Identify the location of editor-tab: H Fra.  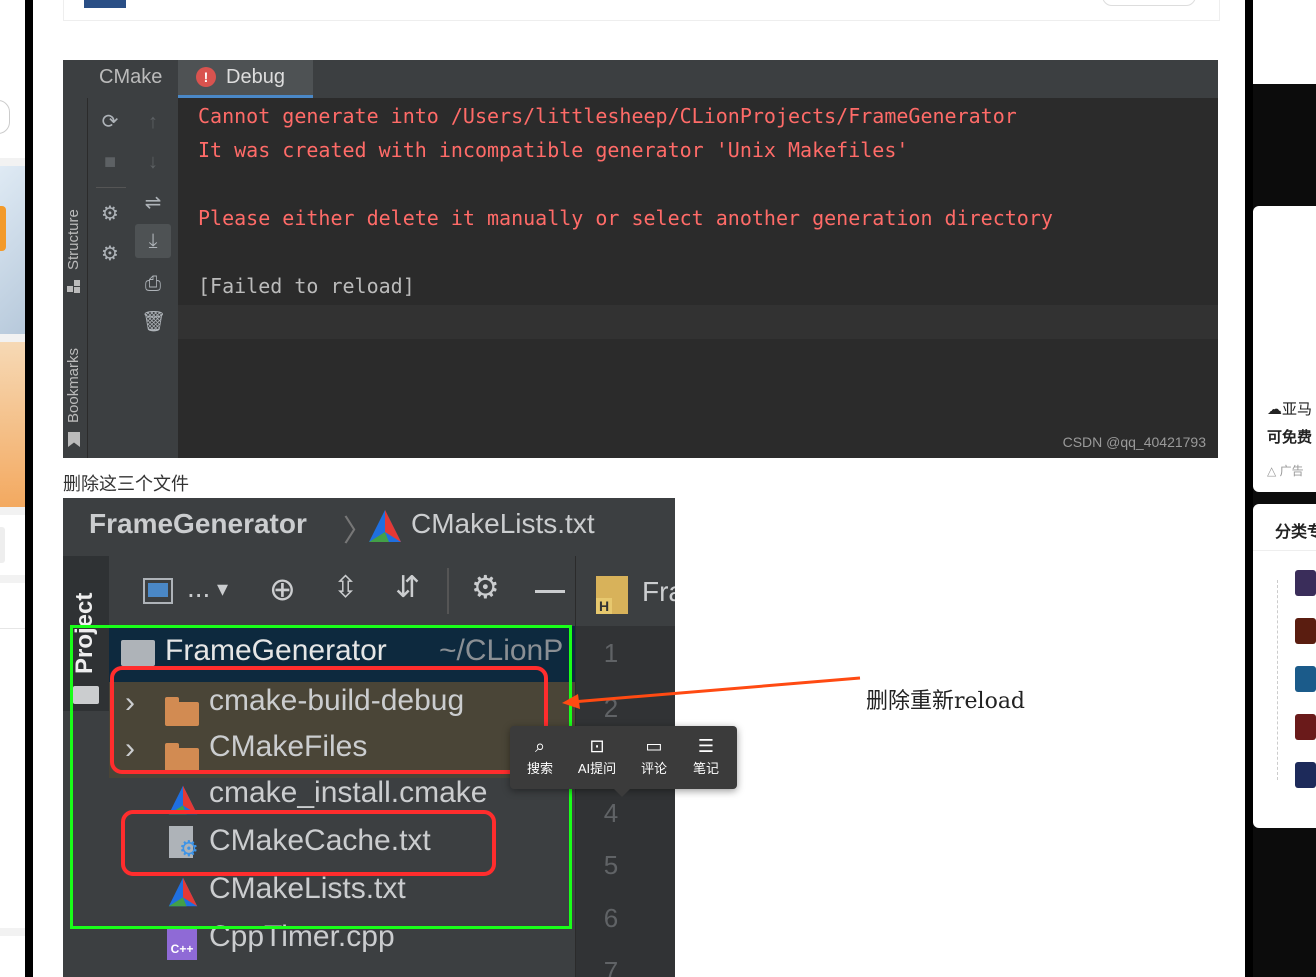
(625, 591).